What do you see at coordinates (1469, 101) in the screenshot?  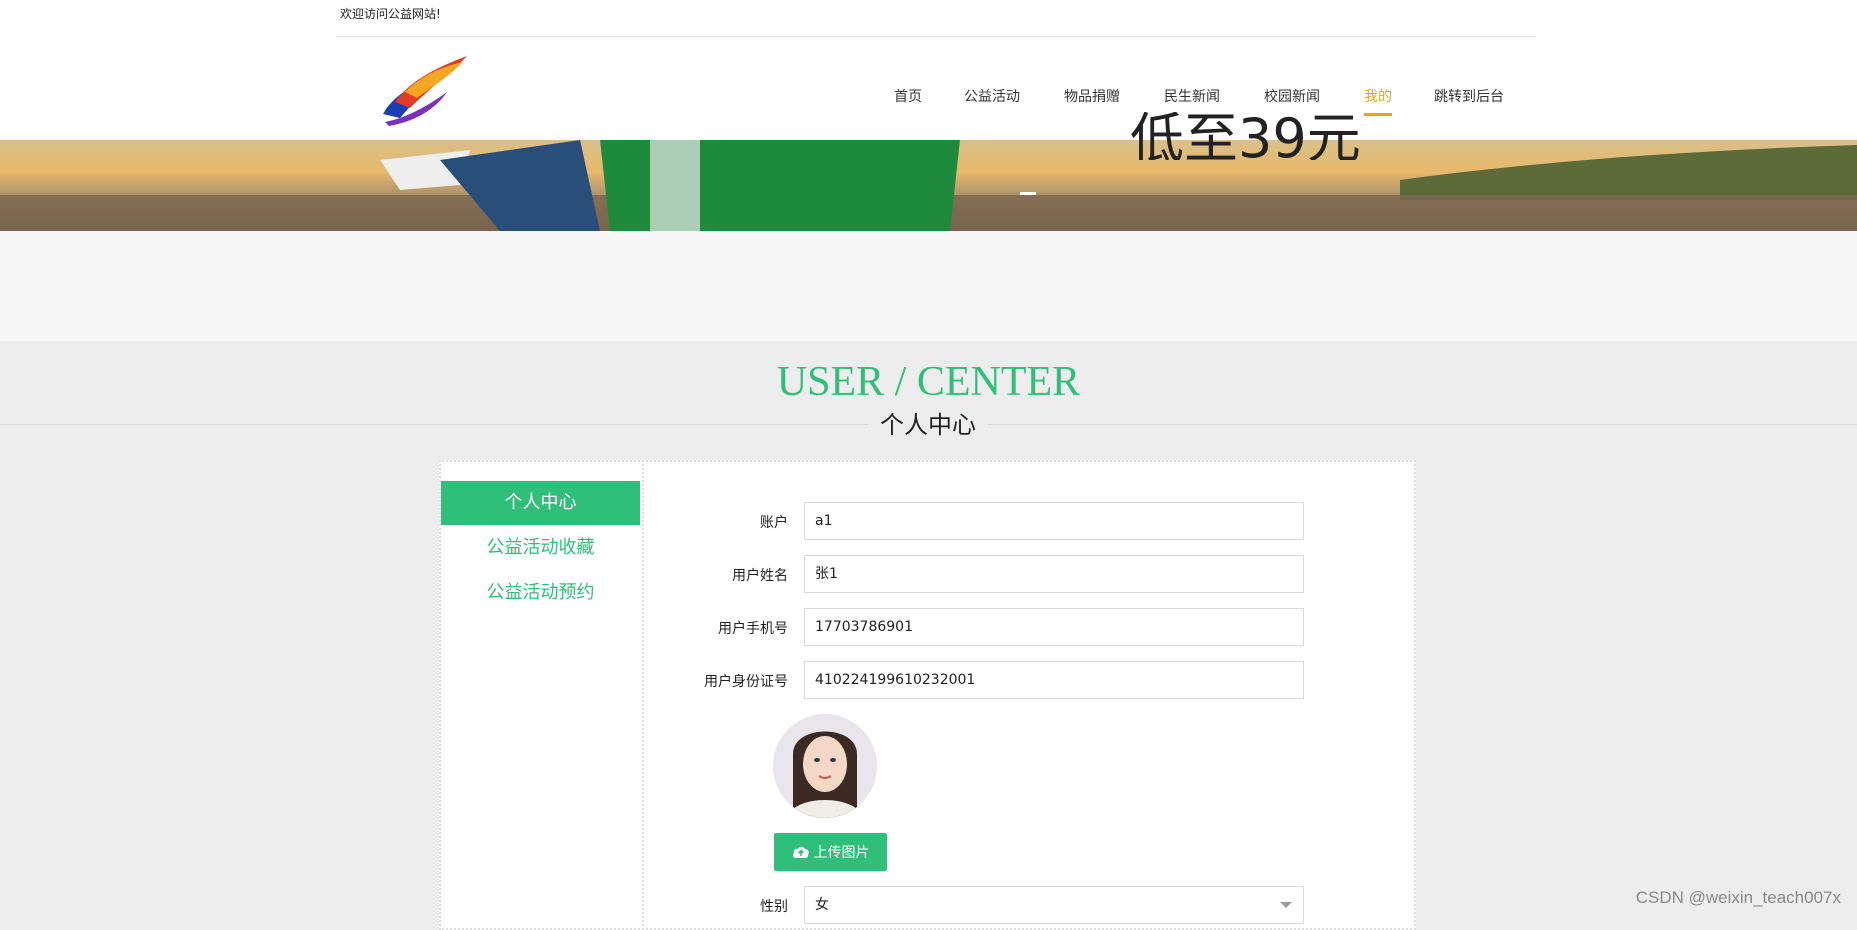 I see `nav-admin: 跳转到后台` at bounding box center [1469, 101].